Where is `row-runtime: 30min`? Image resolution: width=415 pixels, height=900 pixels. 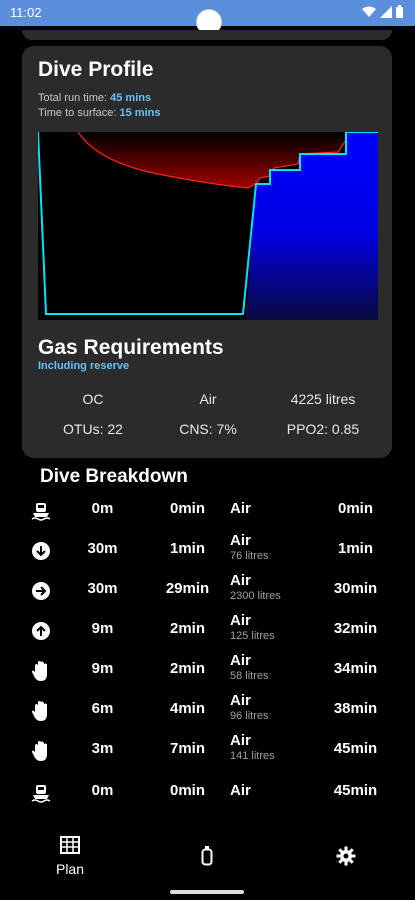 row-runtime: 30min is located at coordinates (355, 588).